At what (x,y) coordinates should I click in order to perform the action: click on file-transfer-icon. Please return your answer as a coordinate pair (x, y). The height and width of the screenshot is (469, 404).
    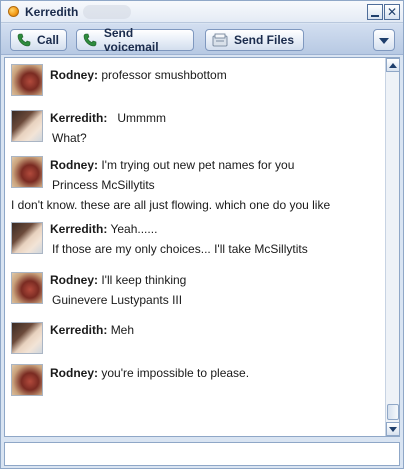
    Looking at the image, I should click on (220, 40).